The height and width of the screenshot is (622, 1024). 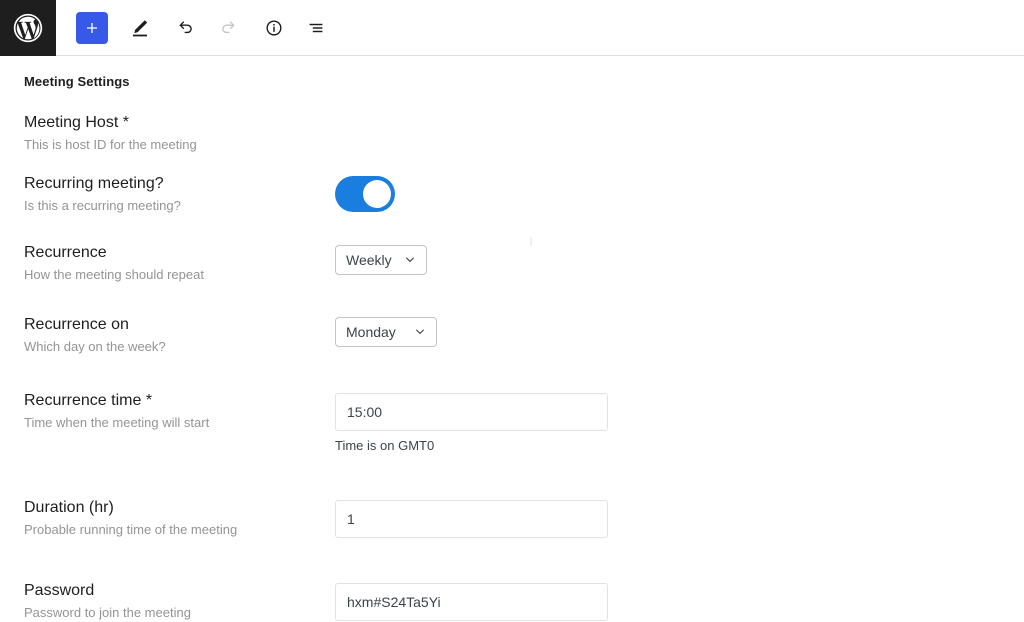 What do you see at coordinates (679, 259) in the screenshot?
I see `recurrence-control: Weekly` at bounding box center [679, 259].